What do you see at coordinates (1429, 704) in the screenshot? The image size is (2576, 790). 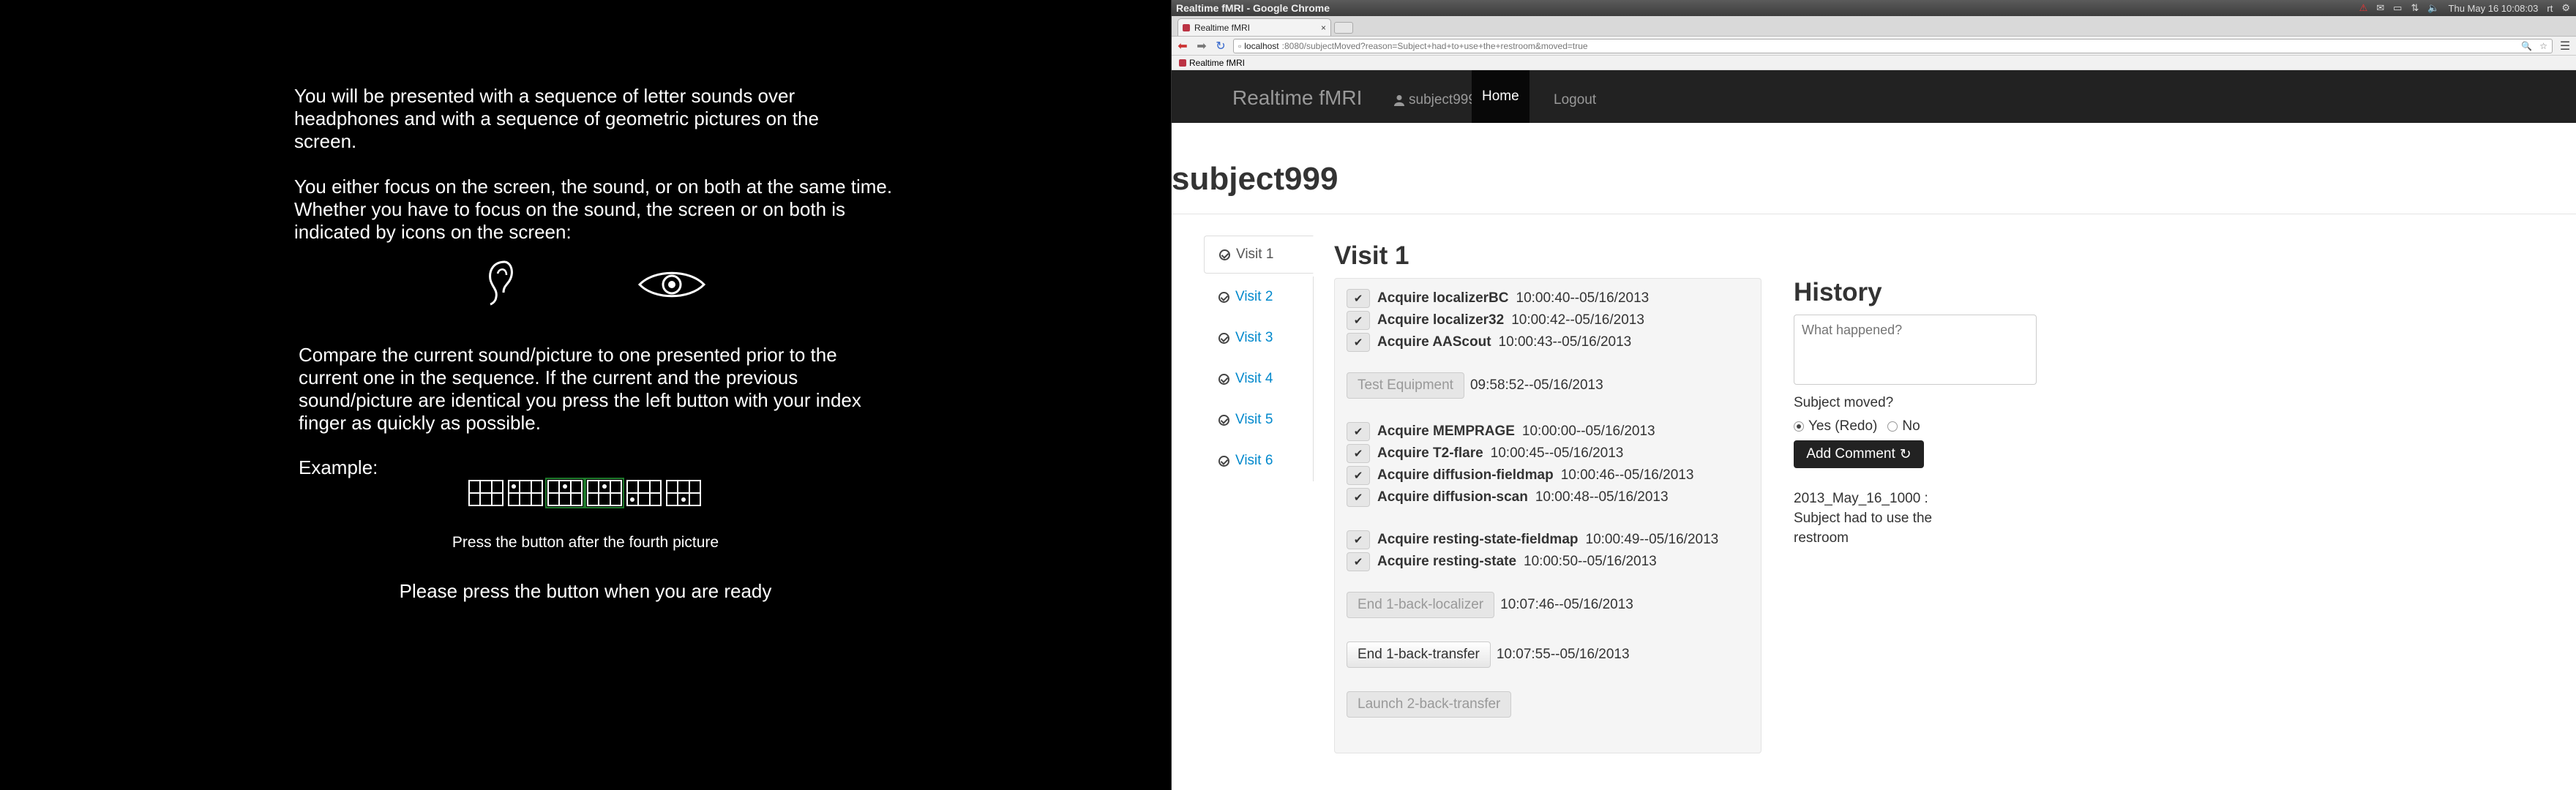 I see `launch-2-back-transfer-button: Launch 2-back-transfer` at bounding box center [1429, 704].